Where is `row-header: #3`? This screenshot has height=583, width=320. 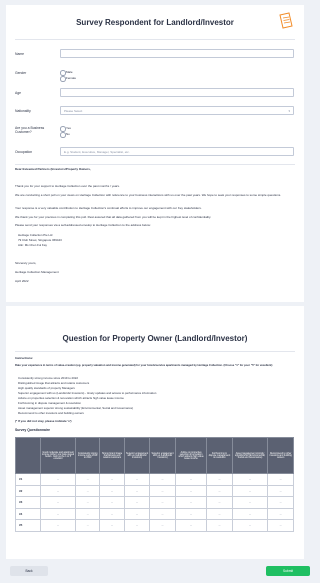
row-header: #3 is located at coordinates (28, 502).